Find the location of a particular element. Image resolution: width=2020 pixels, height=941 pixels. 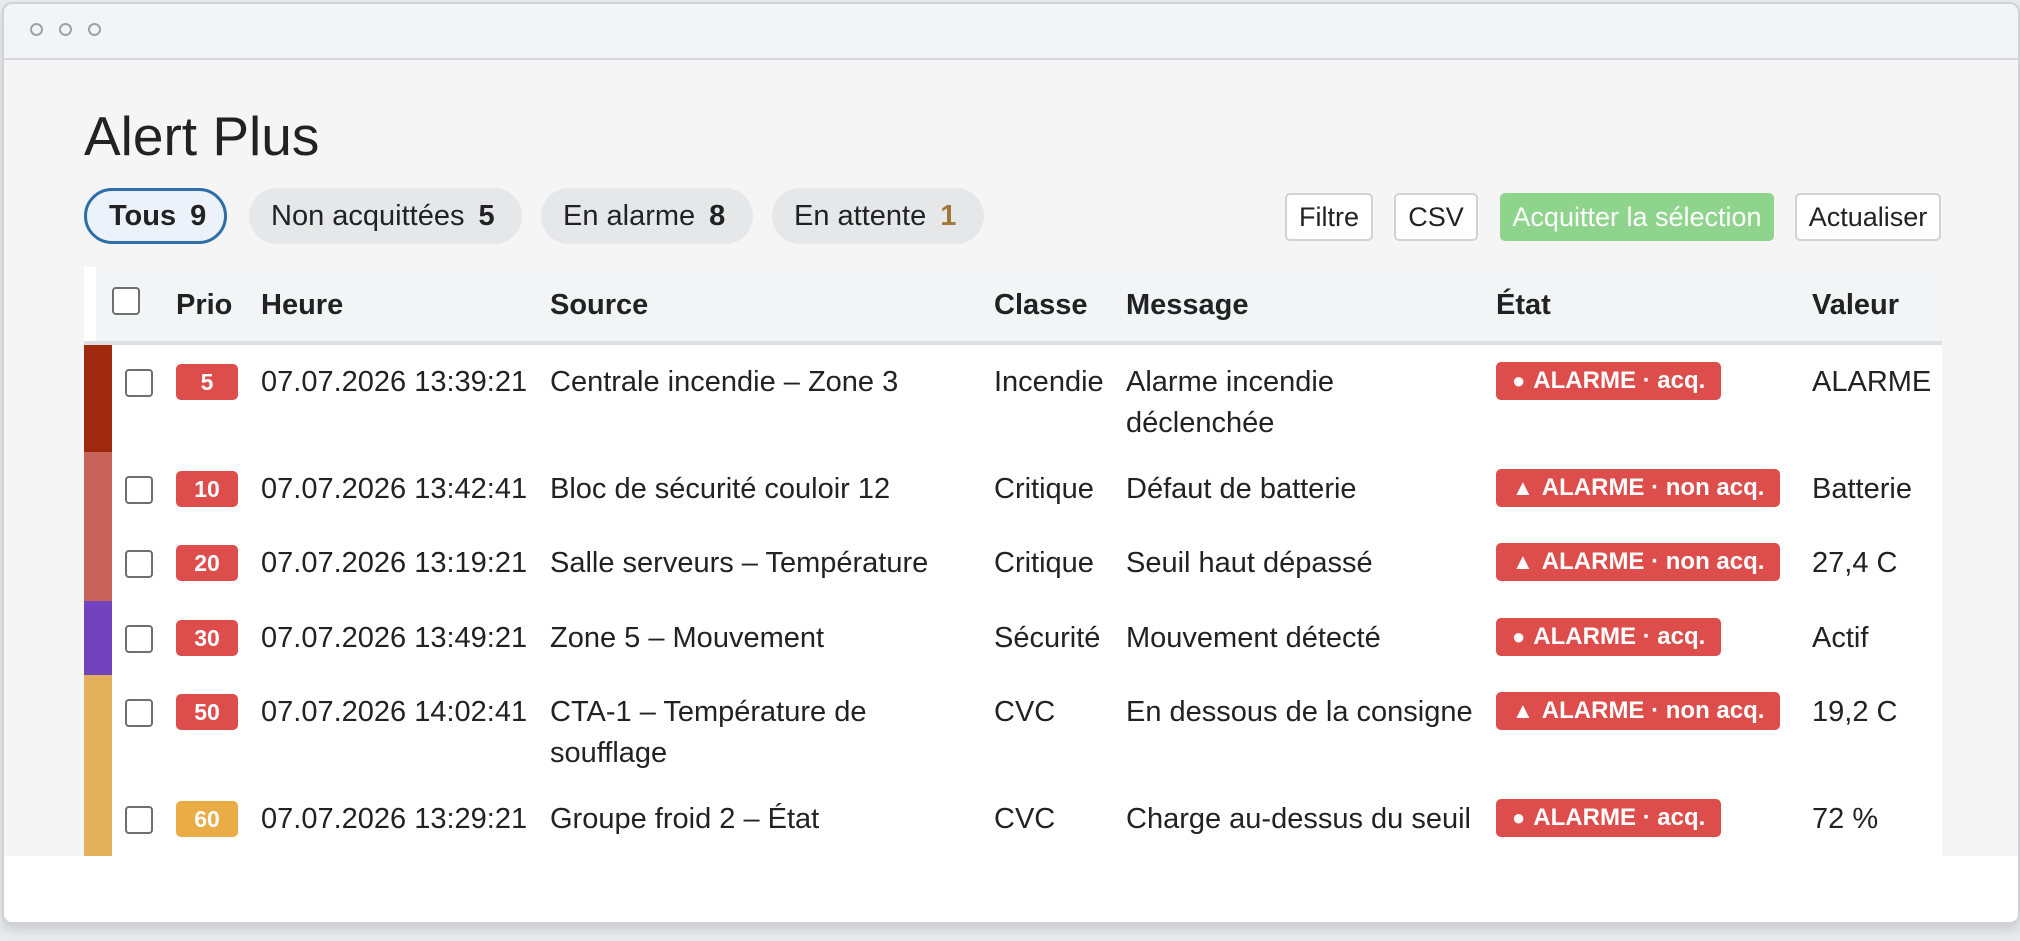

csv-export-button: CSV is located at coordinates (1436, 217).